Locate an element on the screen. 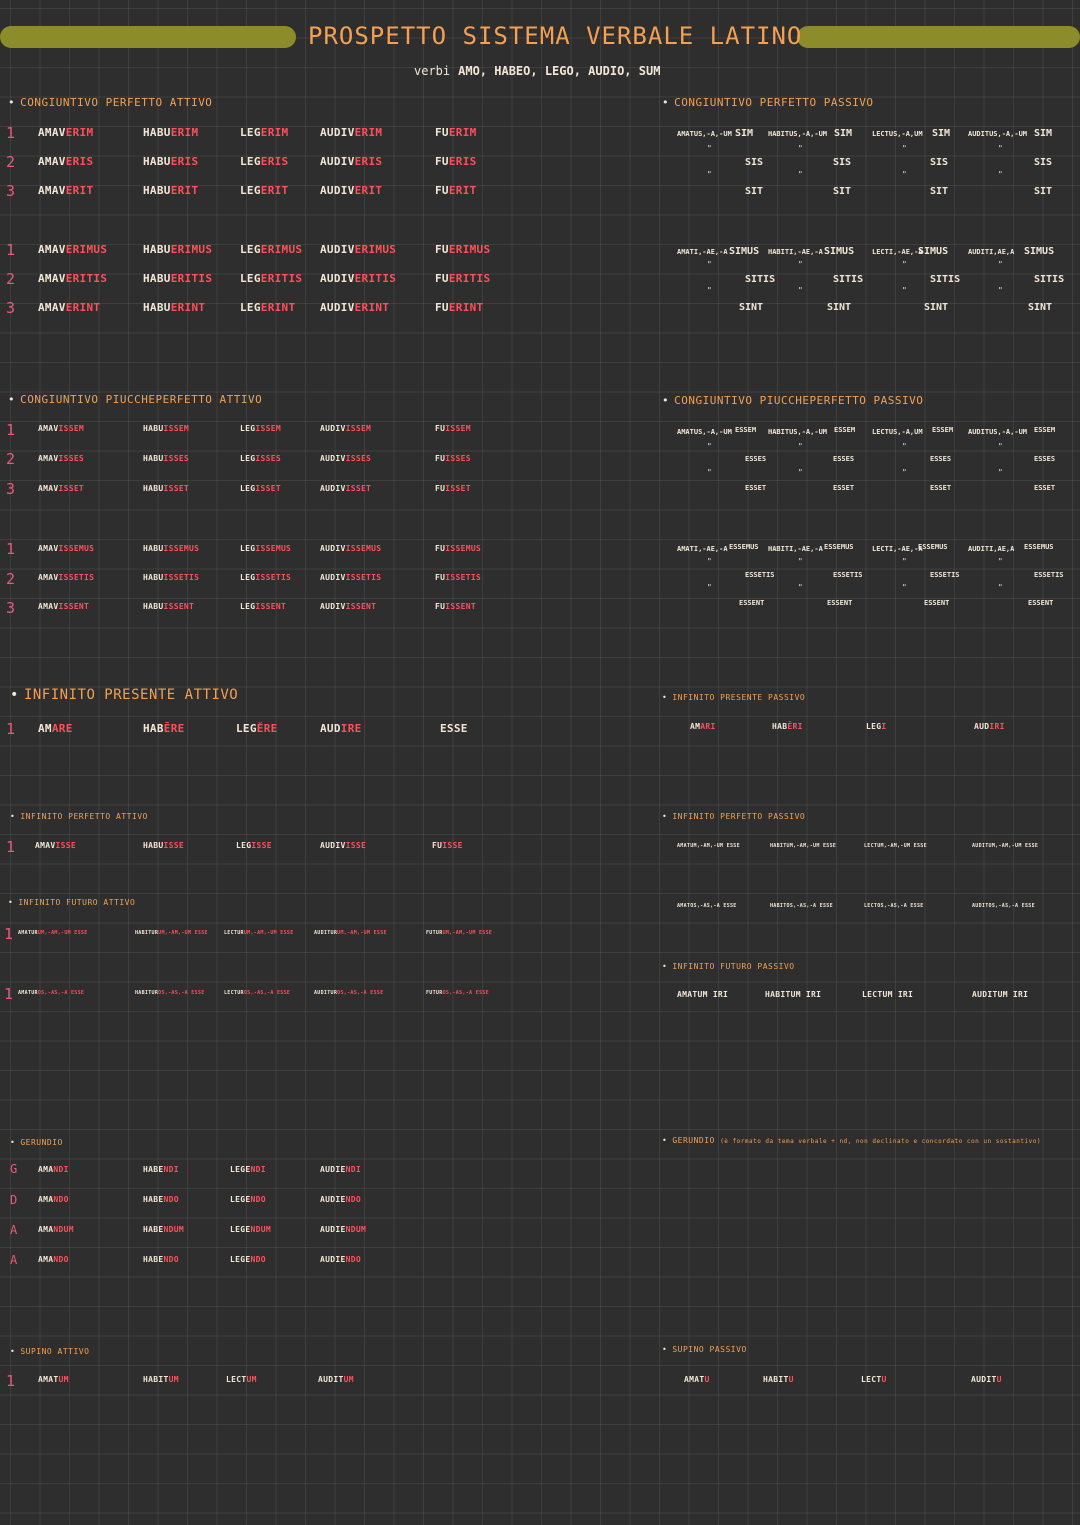 Image resolution: width=1080 pixels, height=1525 pixels. verb-ending: UM is located at coordinates (173, 1379).